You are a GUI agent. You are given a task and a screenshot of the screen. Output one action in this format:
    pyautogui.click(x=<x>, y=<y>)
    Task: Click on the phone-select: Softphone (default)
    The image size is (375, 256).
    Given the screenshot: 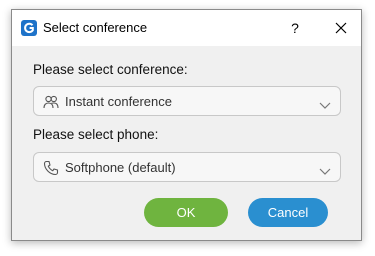 What is the action you would take?
    pyautogui.click(x=187, y=167)
    